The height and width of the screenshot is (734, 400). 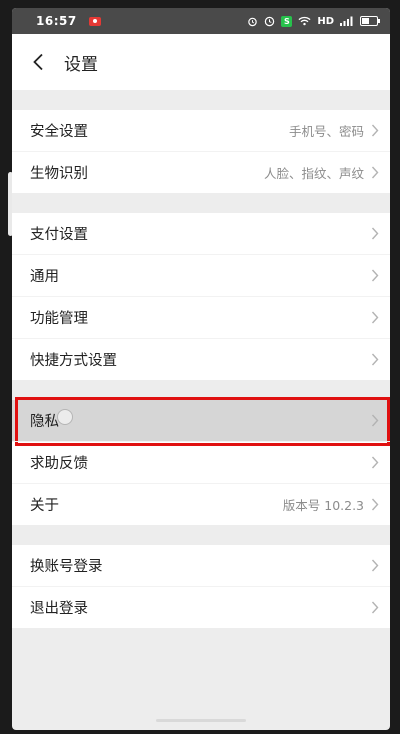 I want to click on row-label: 快捷方式设置, so click(x=73, y=361).